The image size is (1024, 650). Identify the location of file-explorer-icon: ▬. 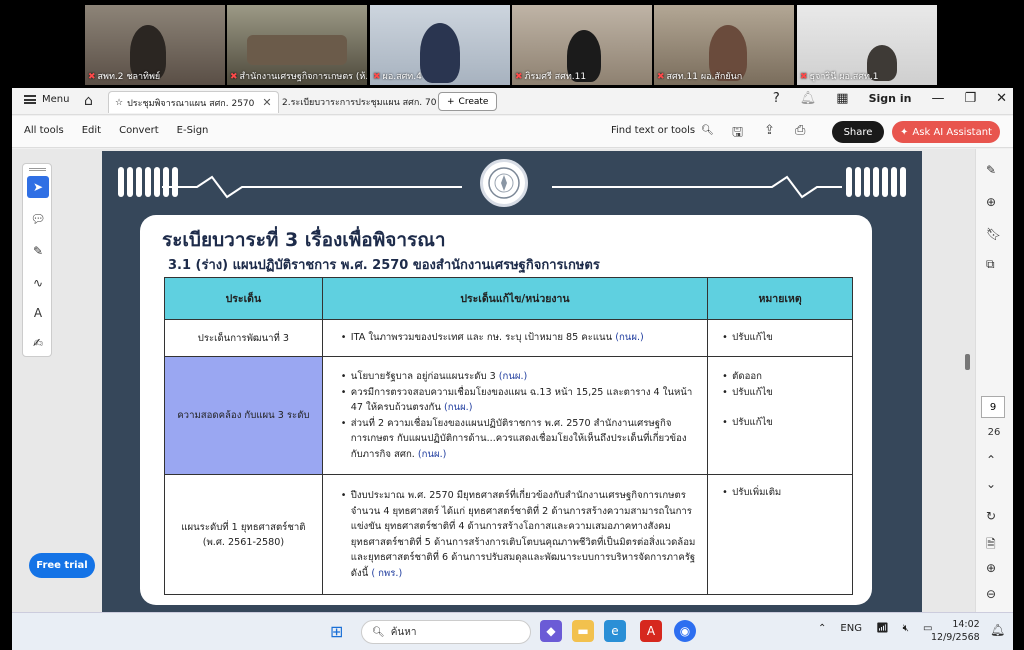
(583, 631).